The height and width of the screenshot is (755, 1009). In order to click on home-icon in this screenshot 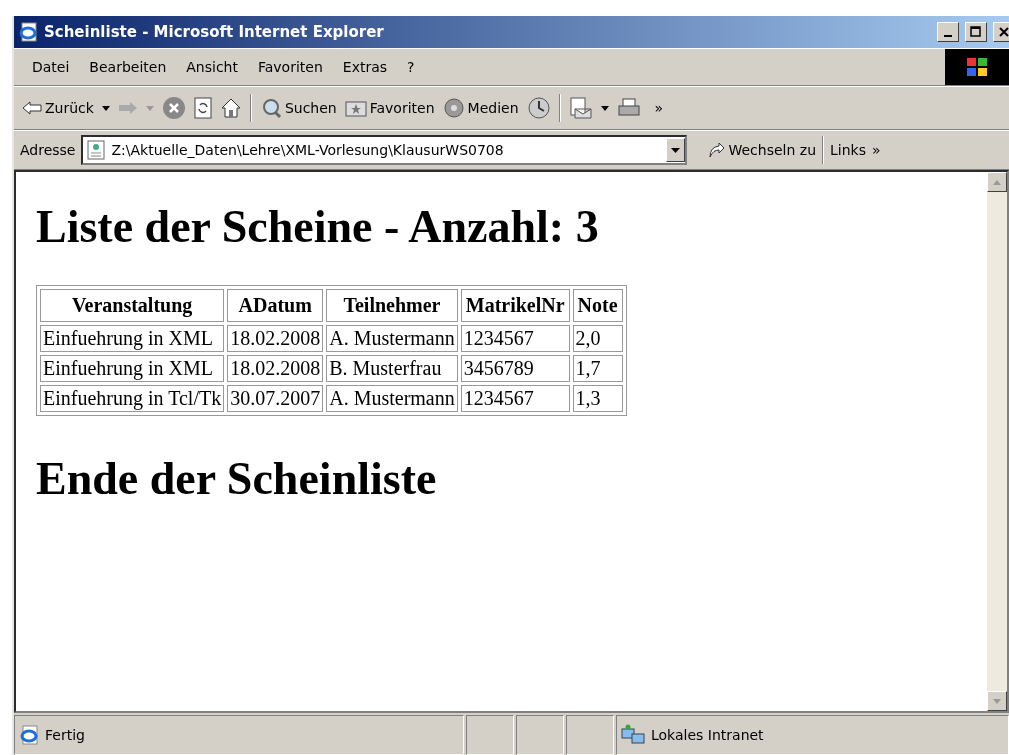, I will do `click(230, 108)`.